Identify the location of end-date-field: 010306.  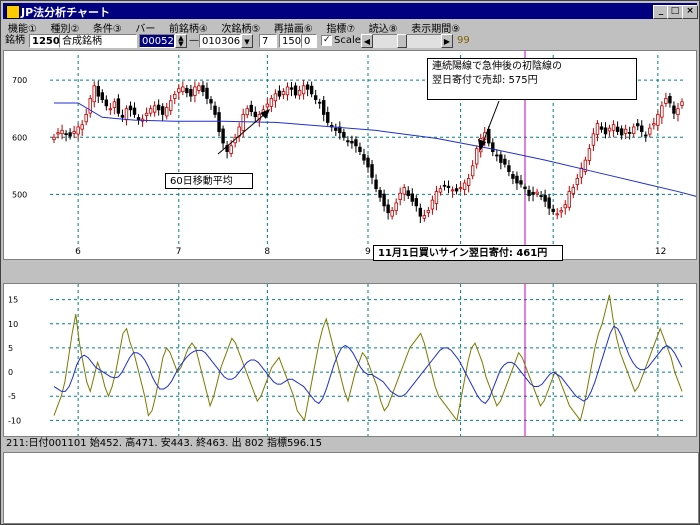
(220, 41).